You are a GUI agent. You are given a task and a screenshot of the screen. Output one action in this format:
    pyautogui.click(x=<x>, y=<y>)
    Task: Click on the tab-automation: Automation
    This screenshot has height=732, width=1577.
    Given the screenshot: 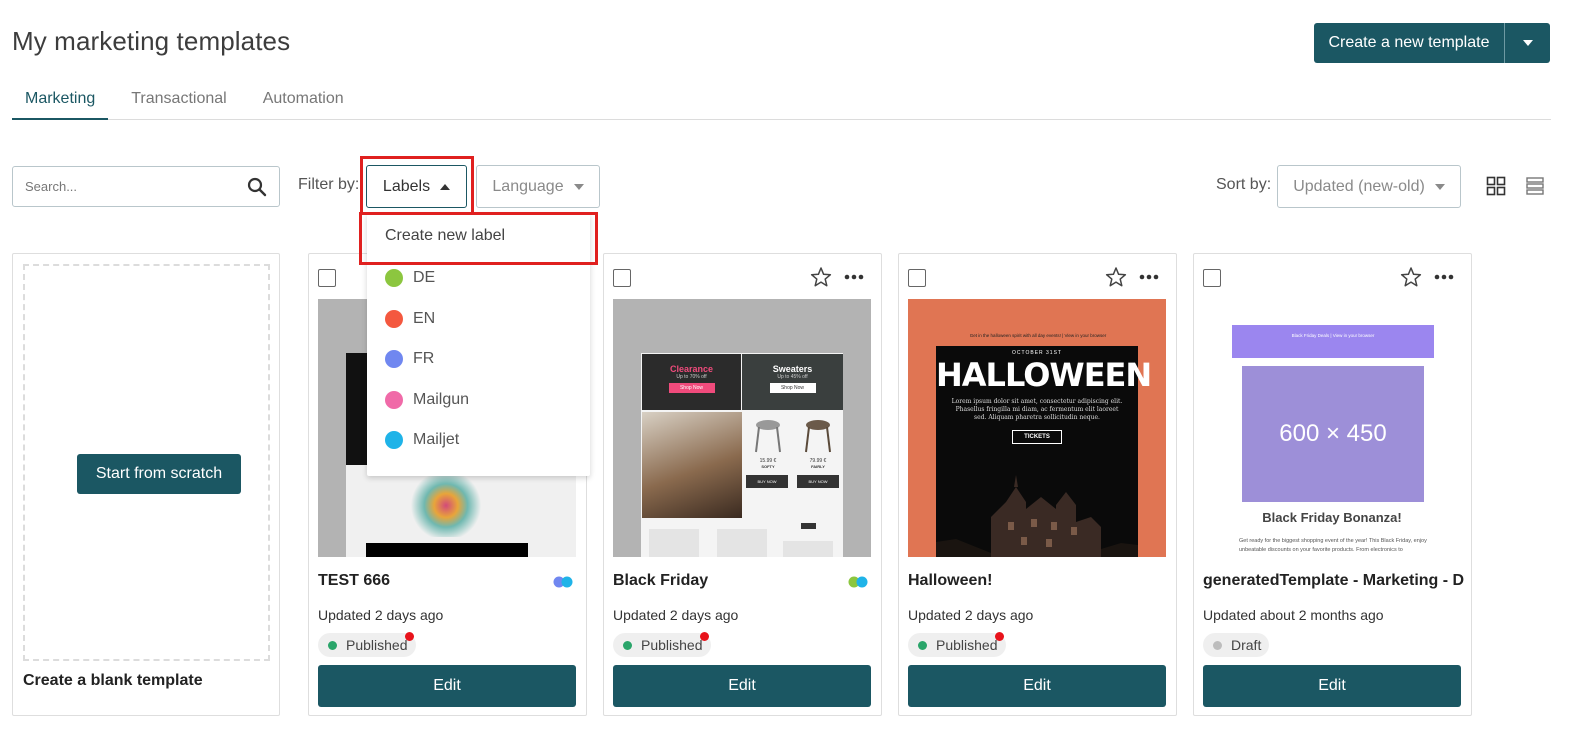 What is the action you would take?
    pyautogui.click(x=303, y=103)
    